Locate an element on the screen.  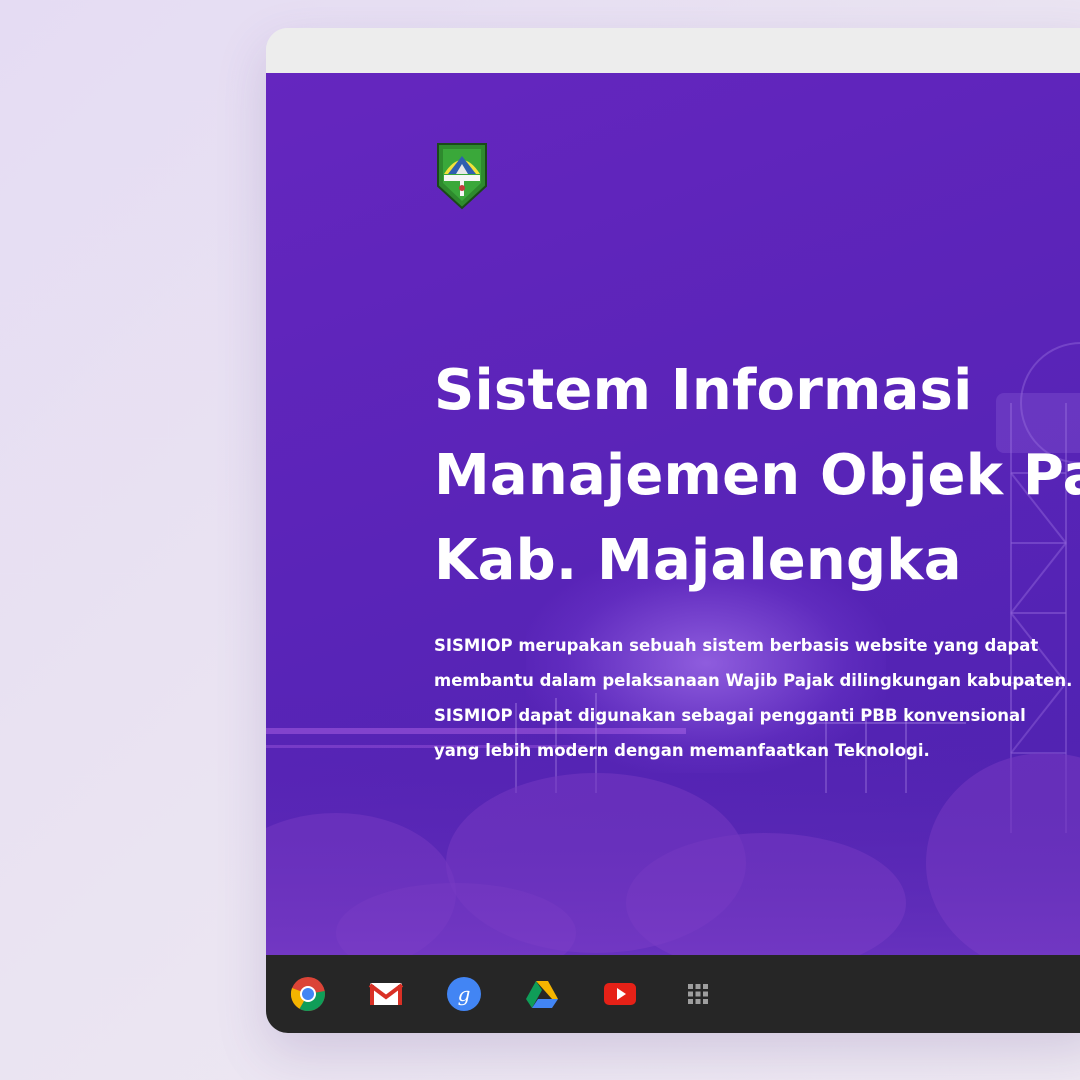
hero-title-line: Manajemen Objek Pajak is located at coordinates (757, 475).